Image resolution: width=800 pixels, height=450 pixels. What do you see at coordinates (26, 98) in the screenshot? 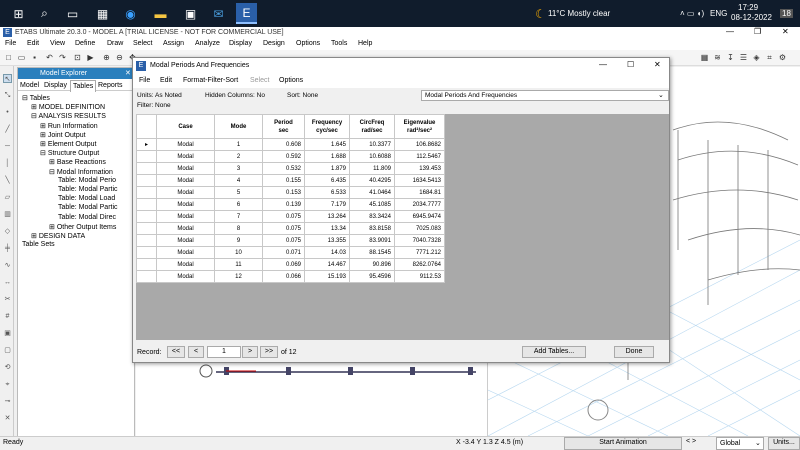
I see `collapse-icon: ⊟` at bounding box center [26, 98].